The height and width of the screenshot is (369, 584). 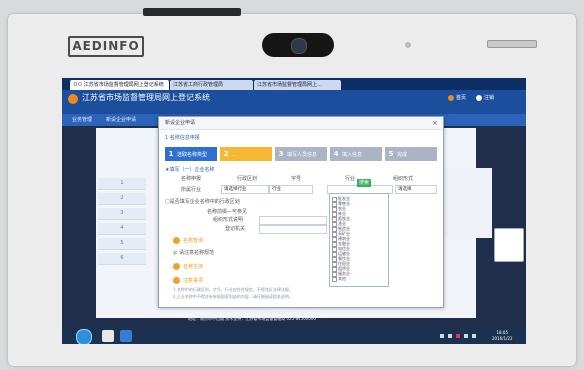 What do you see at coordinates (233, 289) in the screenshot?
I see `note-line-1: 1.名称中的行政区划、字号、行业应符合规定，不得违反法律法规。` at bounding box center [233, 289].